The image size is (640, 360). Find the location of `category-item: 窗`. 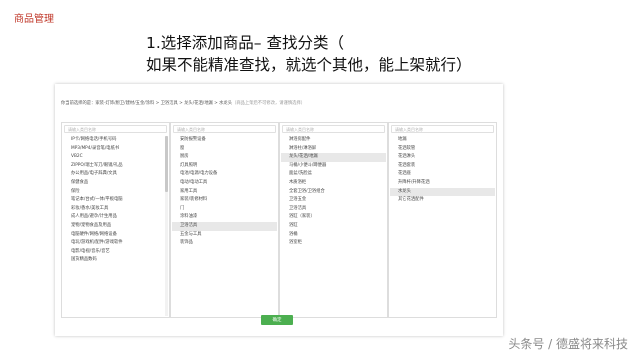

category-item: 窗 is located at coordinates (224, 149).